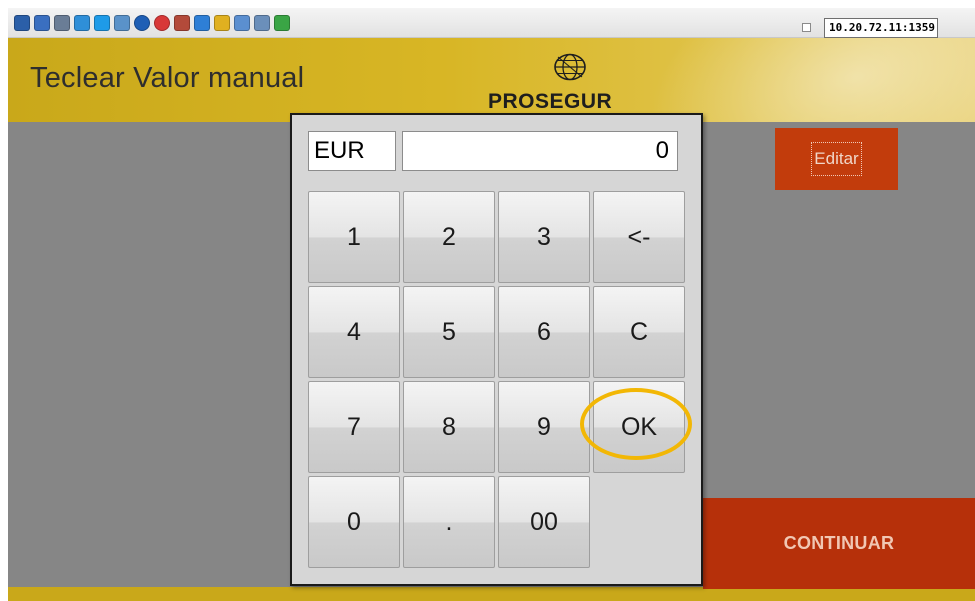  I want to click on chat-icon, so click(282, 23).